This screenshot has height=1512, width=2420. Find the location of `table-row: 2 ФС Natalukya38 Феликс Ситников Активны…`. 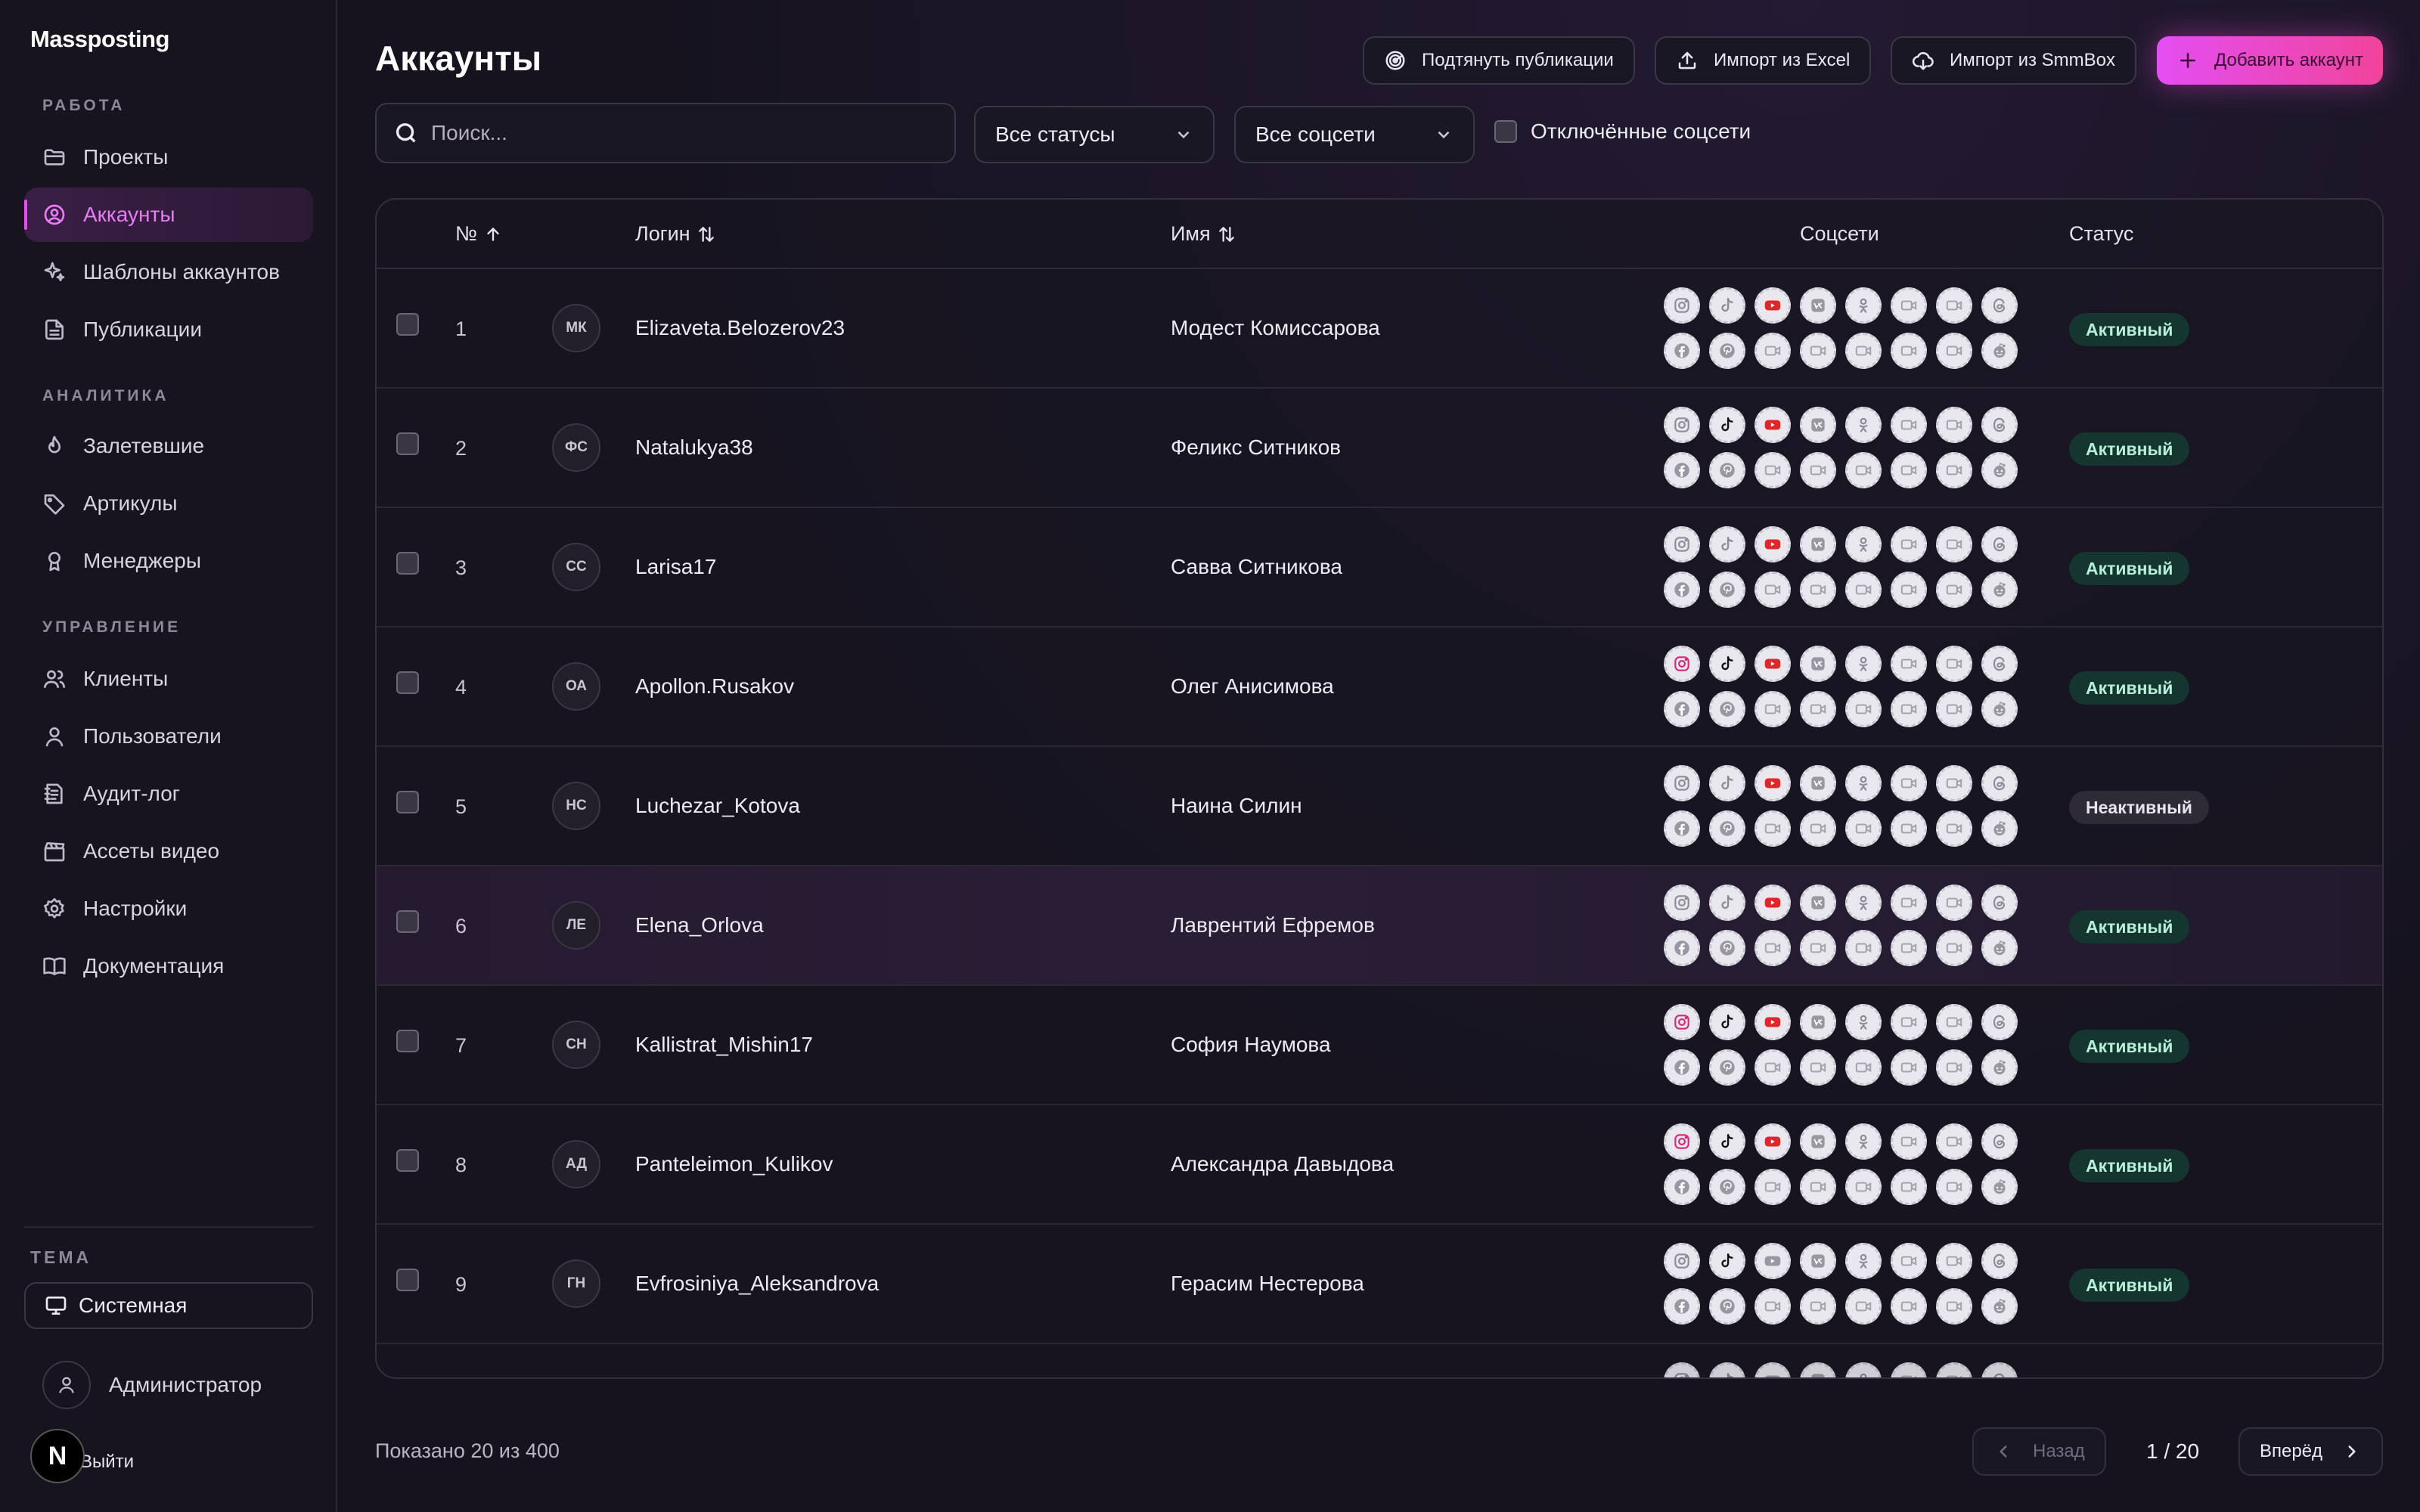

table-row: 2 ФС Natalukya38 Феликс Ситников Активны… is located at coordinates (1379, 449).